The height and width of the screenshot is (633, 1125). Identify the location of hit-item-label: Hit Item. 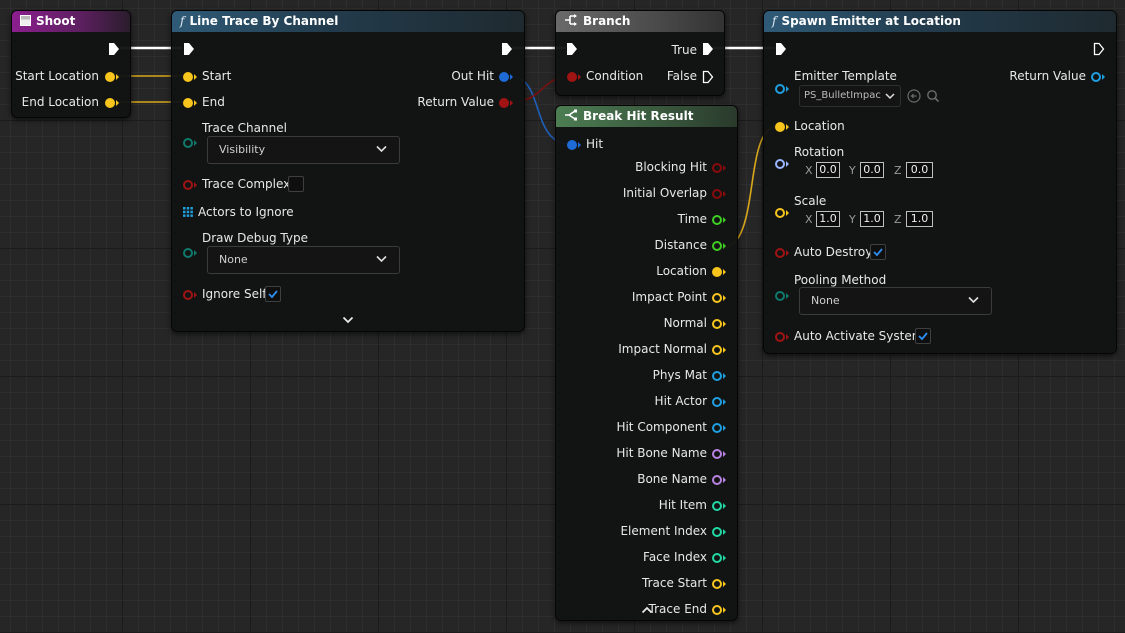
(682, 505).